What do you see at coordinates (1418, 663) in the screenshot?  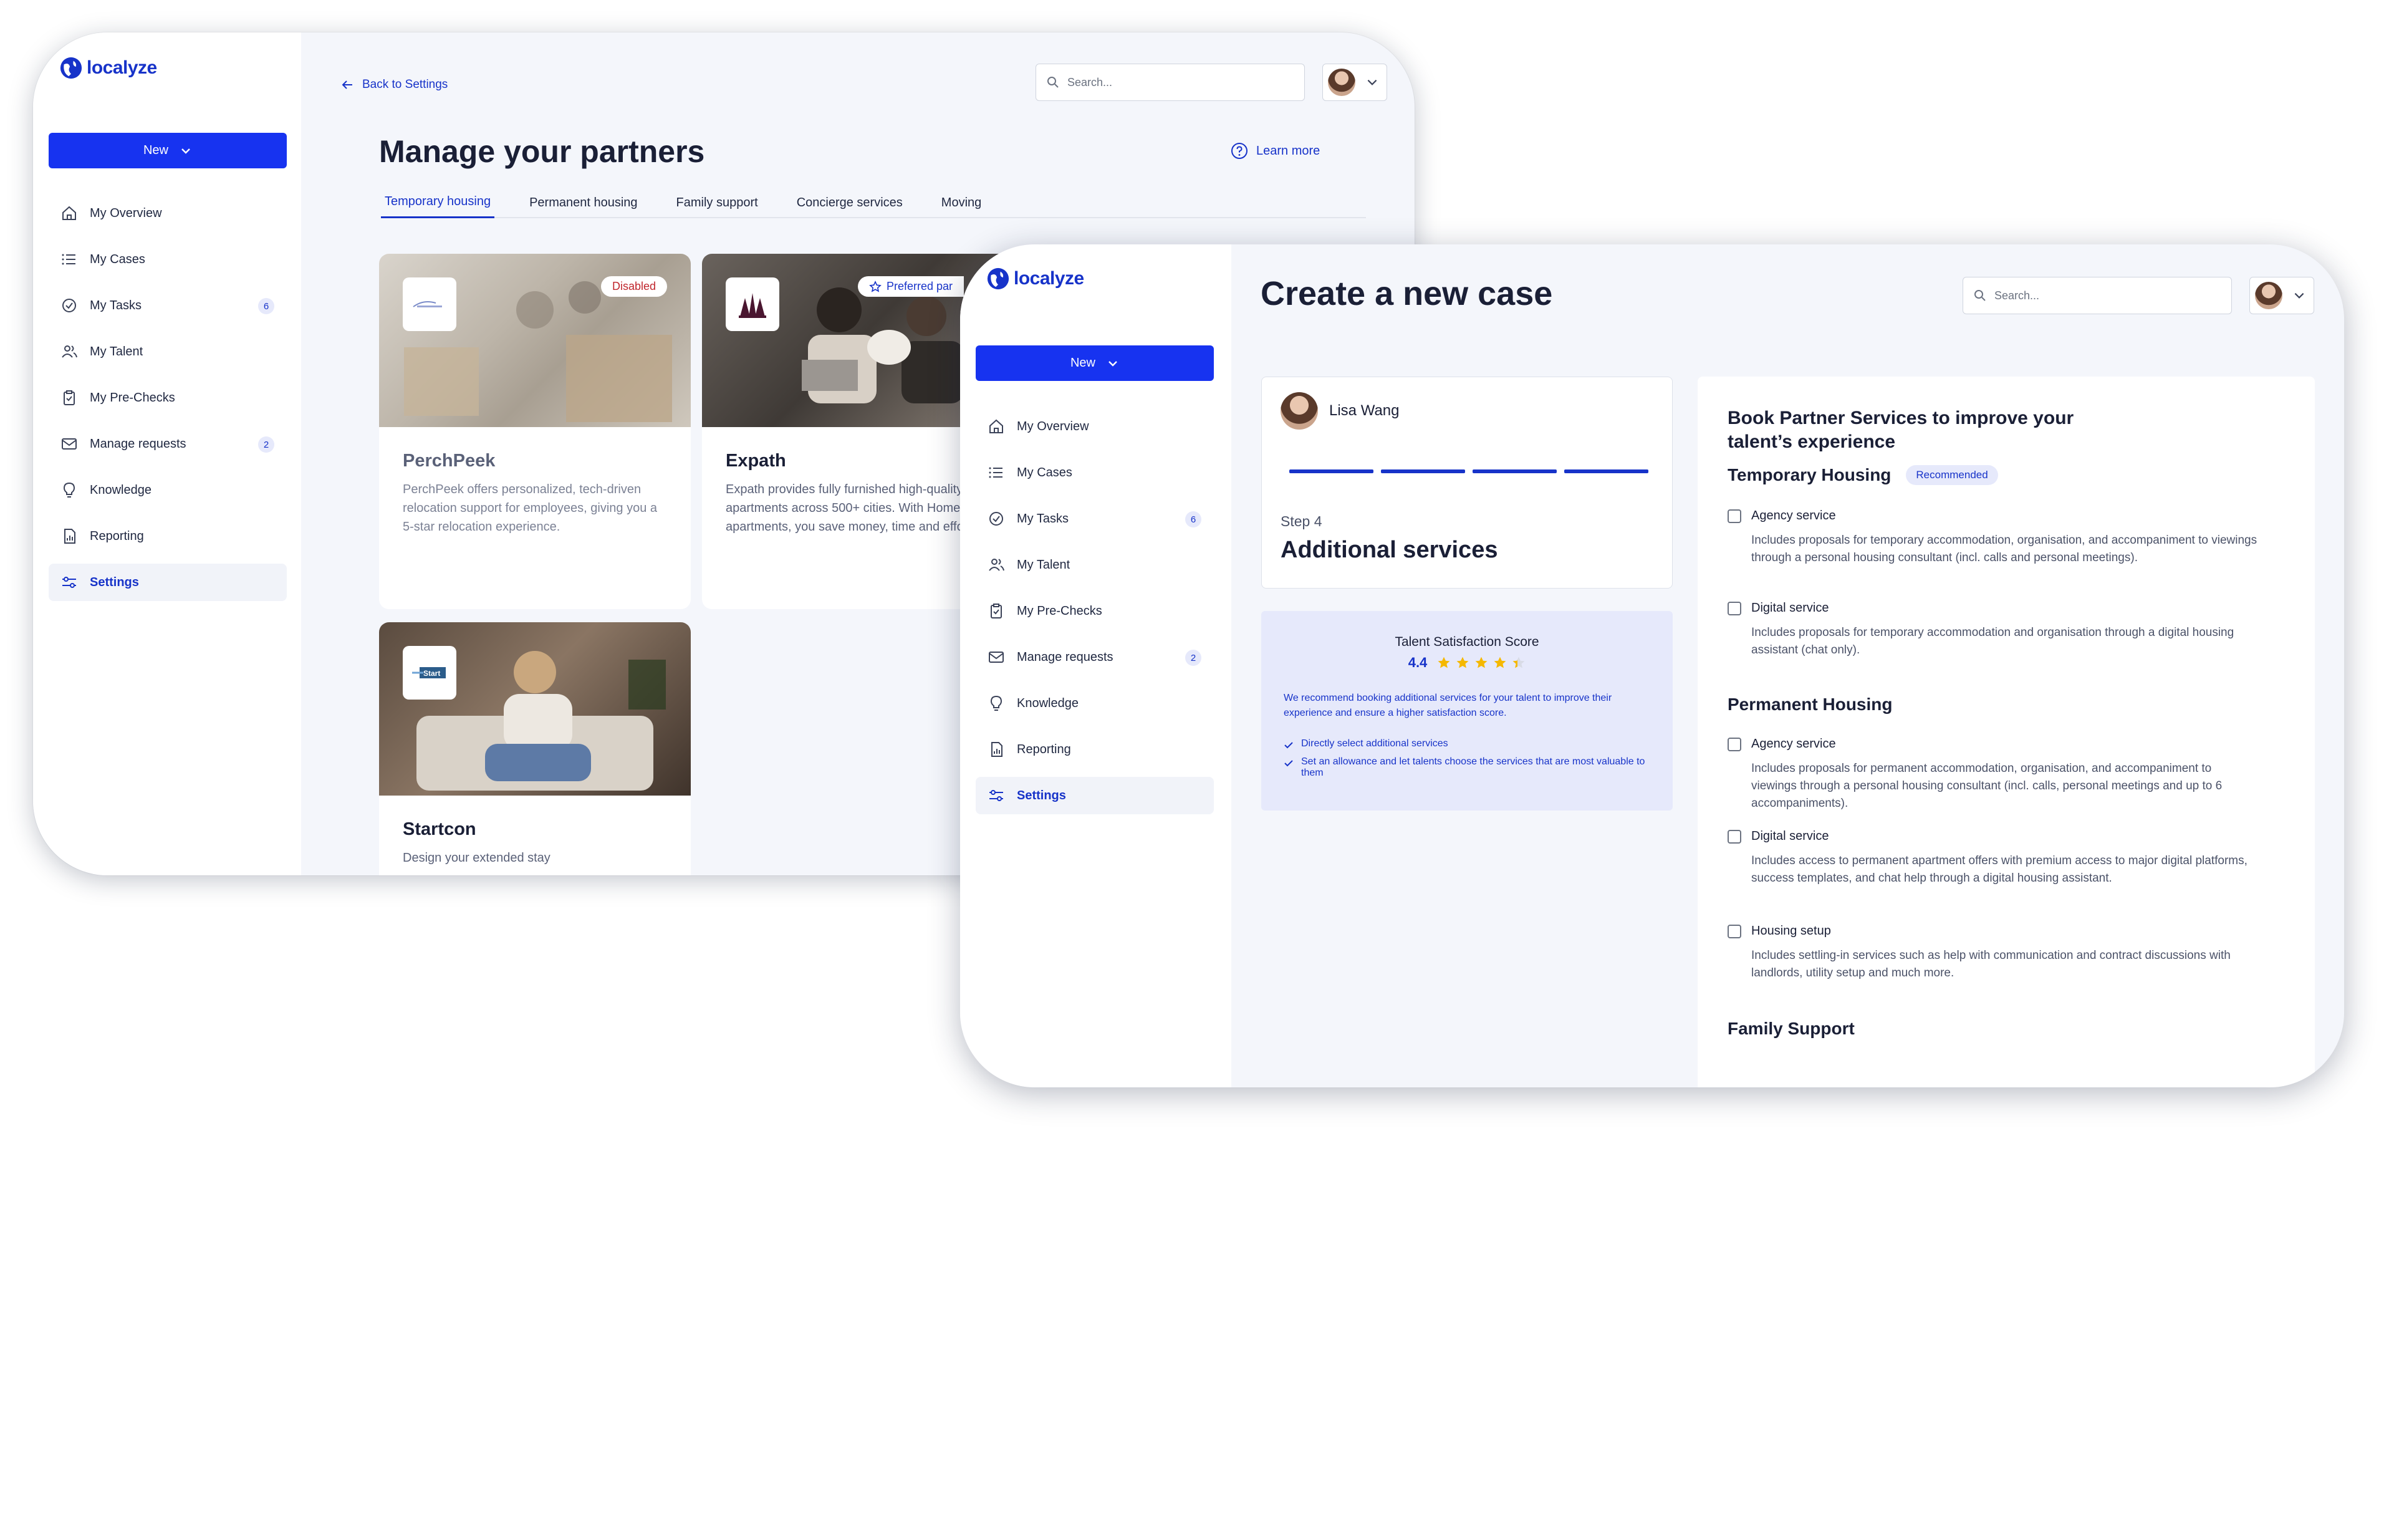 I see `score-value: 4.4` at bounding box center [1418, 663].